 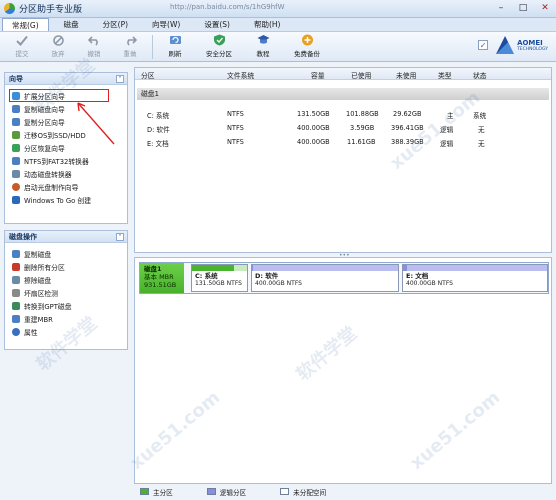 What do you see at coordinates (362, 128) in the screenshot?
I see `cell-used: 3.59GB` at bounding box center [362, 128].